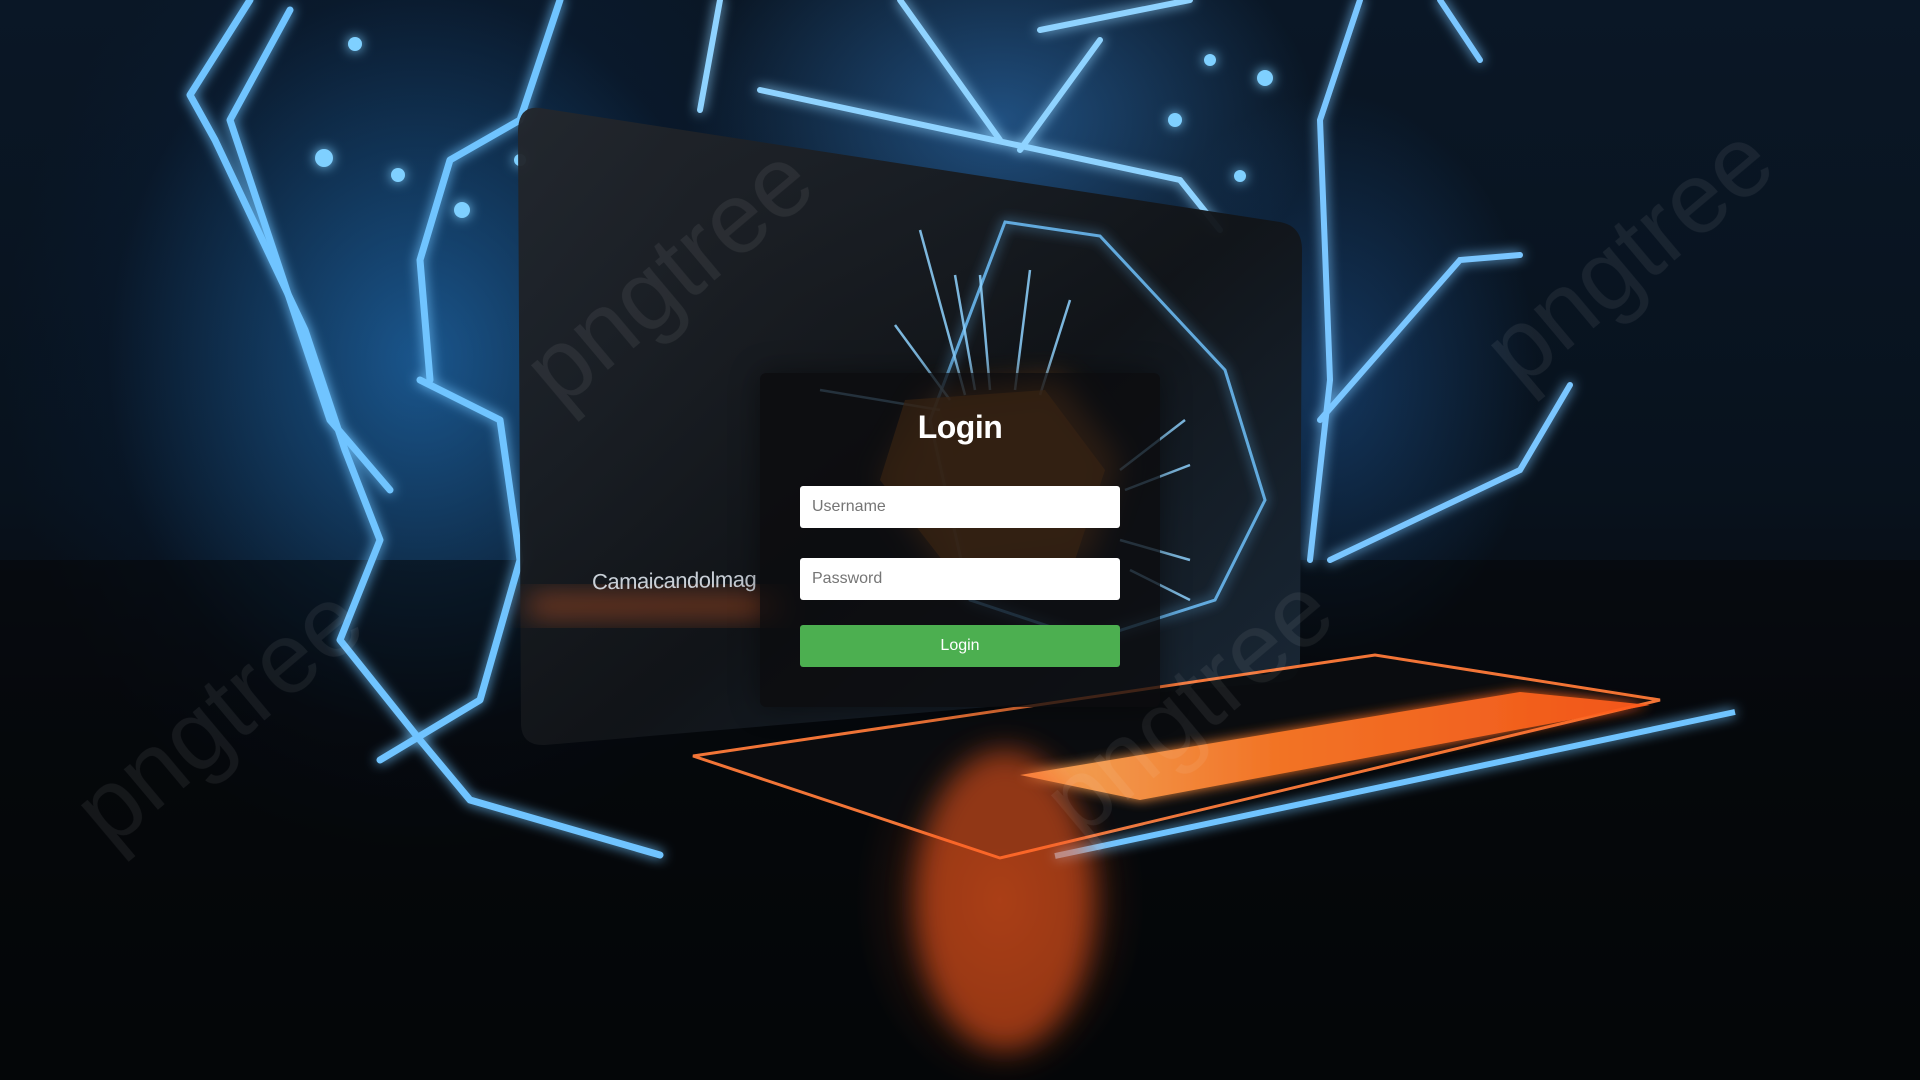 The width and height of the screenshot is (1920, 1080). I want to click on password-input, so click(960, 579).